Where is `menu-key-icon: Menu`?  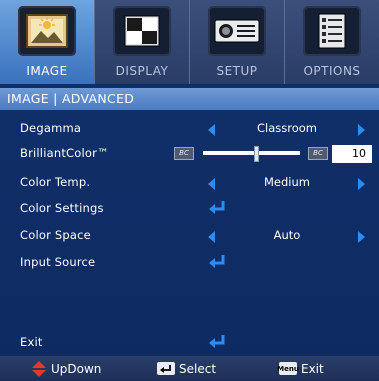 menu-key-icon: Menu is located at coordinates (288, 368).